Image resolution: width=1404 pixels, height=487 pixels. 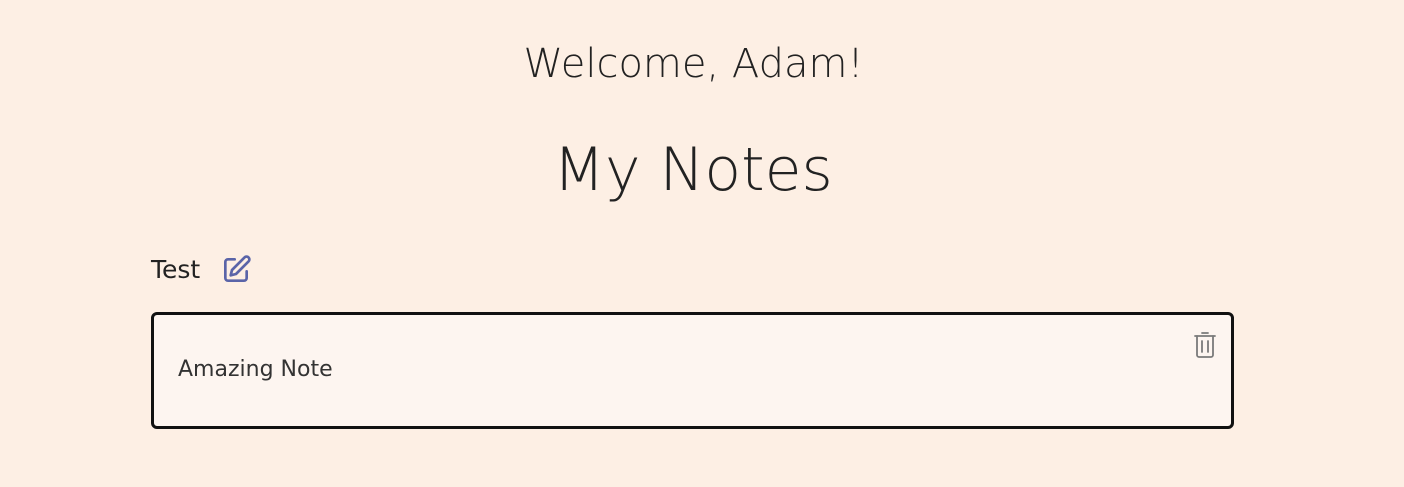 I want to click on welcome-message: Welcome, Adam!, so click(x=693, y=64).